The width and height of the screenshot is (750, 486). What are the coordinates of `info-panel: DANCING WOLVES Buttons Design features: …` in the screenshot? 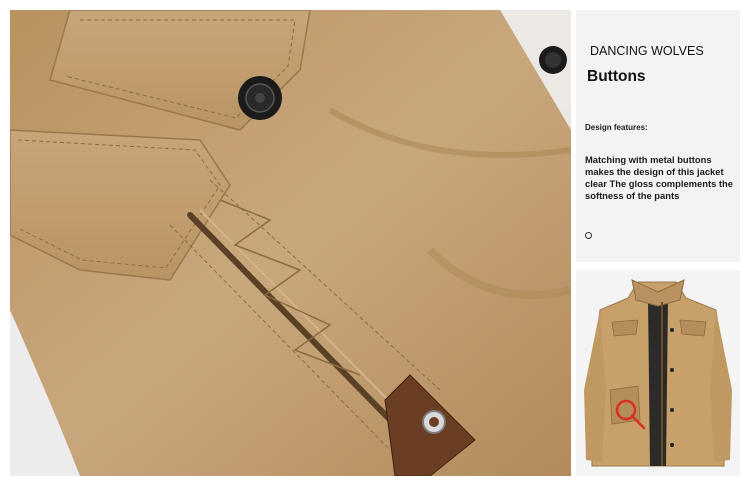 It's located at (658, 136).